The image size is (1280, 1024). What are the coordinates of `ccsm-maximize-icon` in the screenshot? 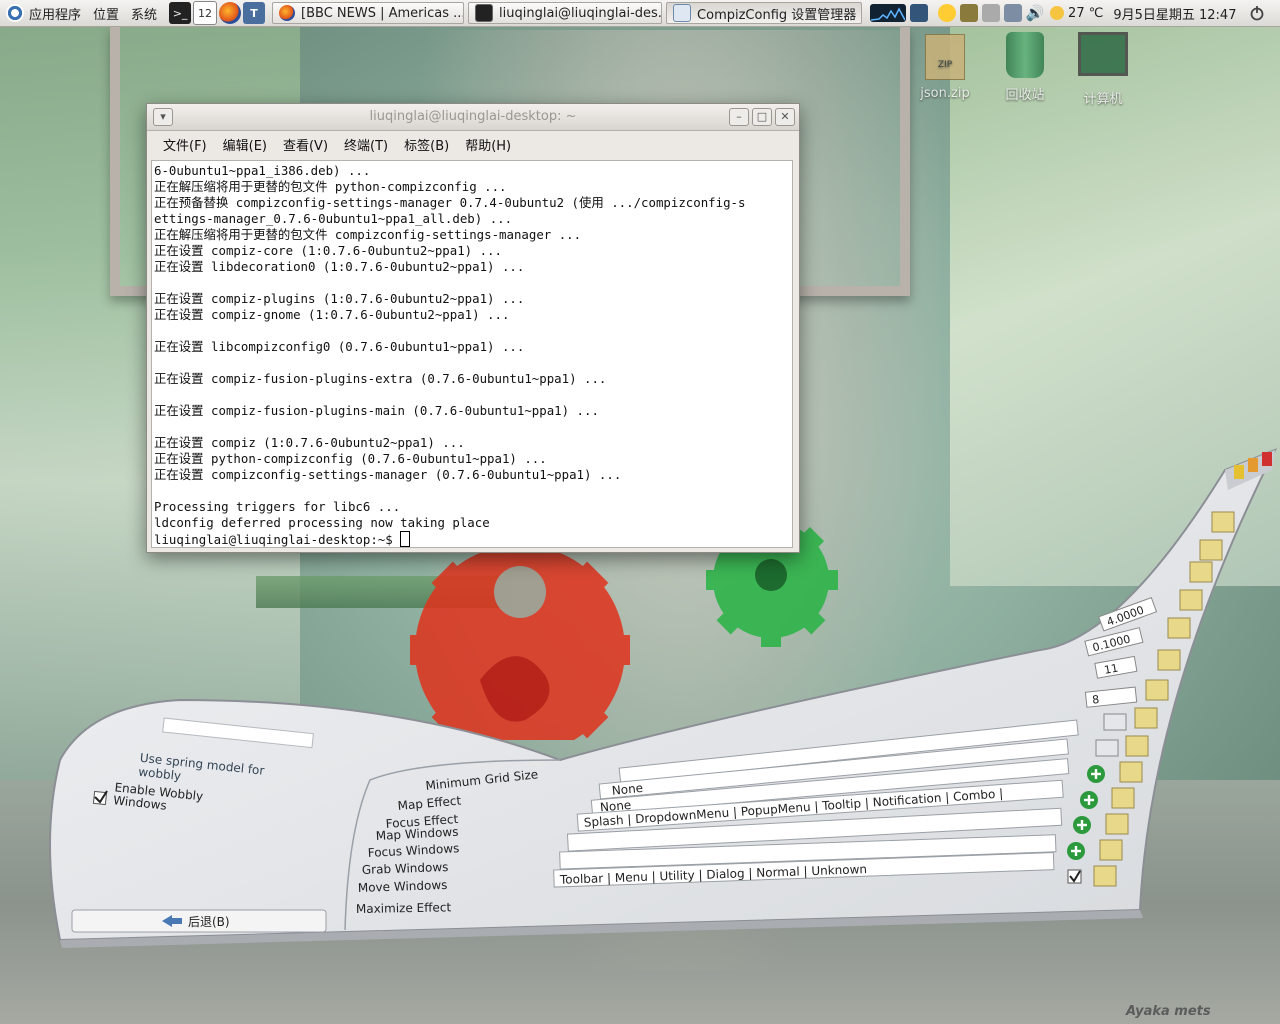 It's located at (1253, 465).